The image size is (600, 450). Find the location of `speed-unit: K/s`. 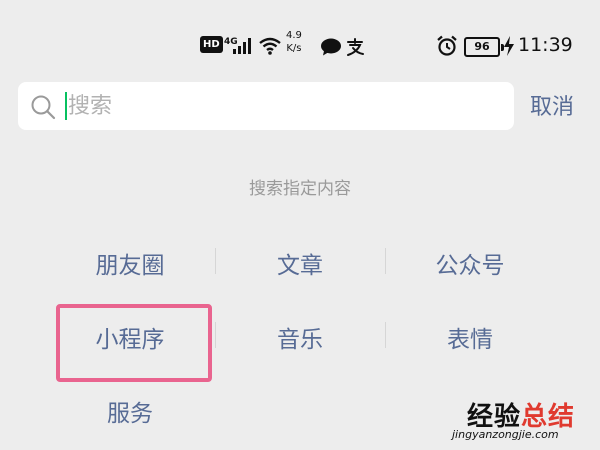

speed-unit: K/s is located at coordinates (294, 48).